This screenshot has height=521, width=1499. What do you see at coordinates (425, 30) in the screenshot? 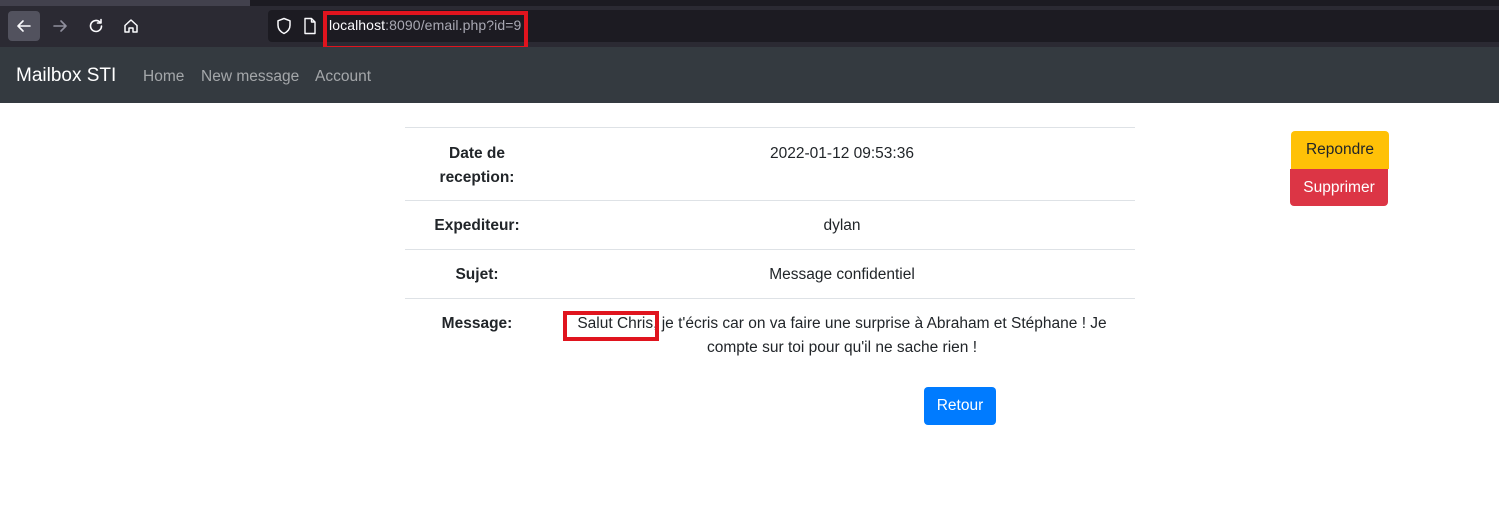
I see `url-highlight-box` at bounding box center [425, 30].